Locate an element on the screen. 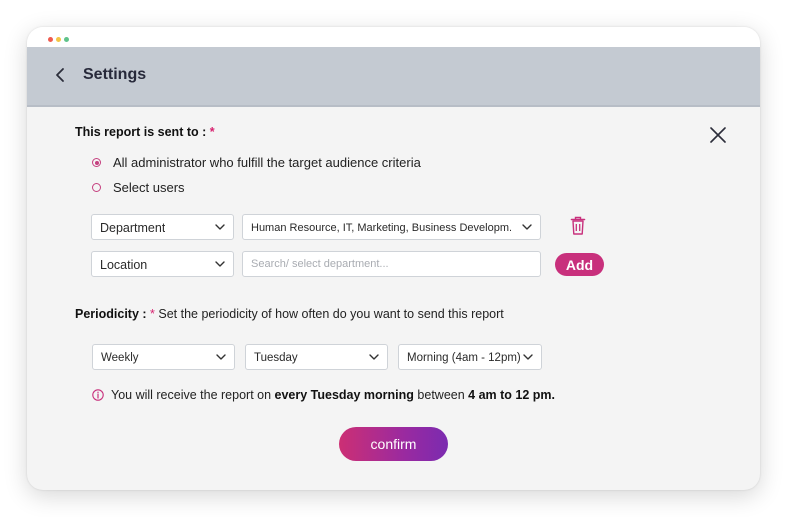  radio-select-users: Select users is located at coordinates (138, 187).